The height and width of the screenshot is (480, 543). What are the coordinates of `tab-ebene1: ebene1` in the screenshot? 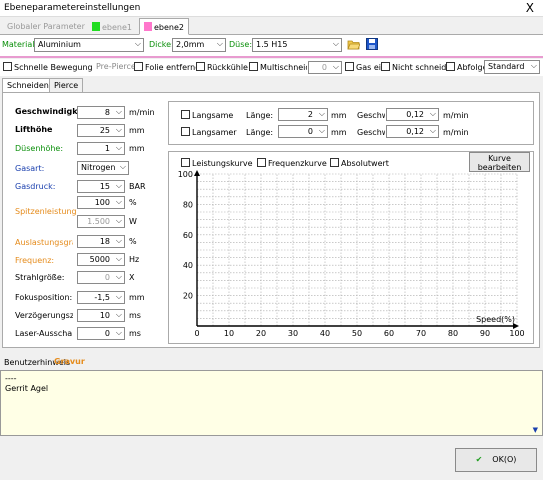 It's located at (112, 26).